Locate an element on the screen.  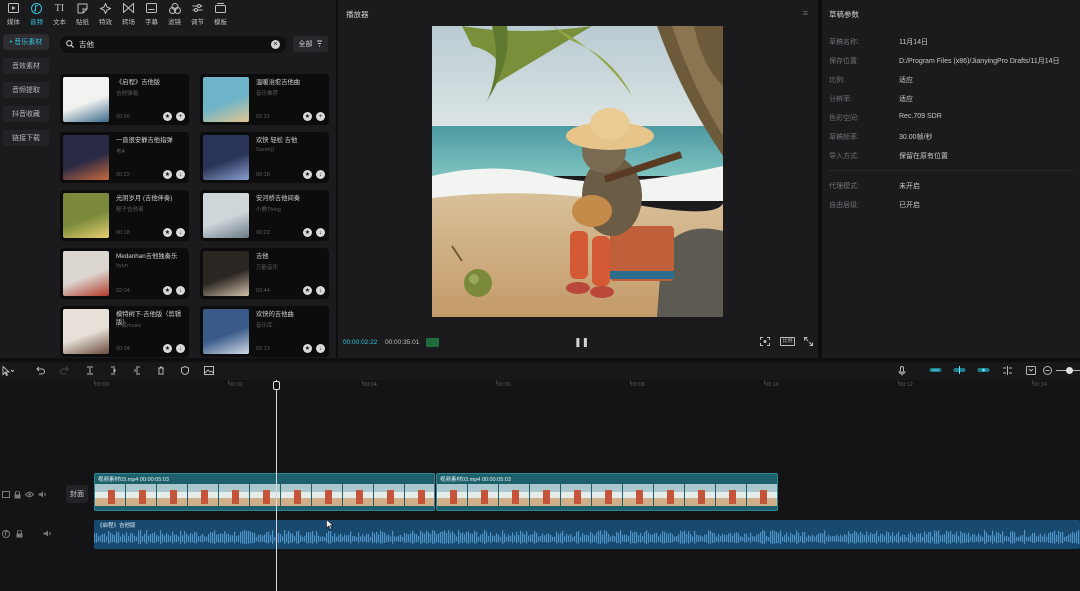
toolbar-item-template: 模板 is located at coordinates (220, 14).